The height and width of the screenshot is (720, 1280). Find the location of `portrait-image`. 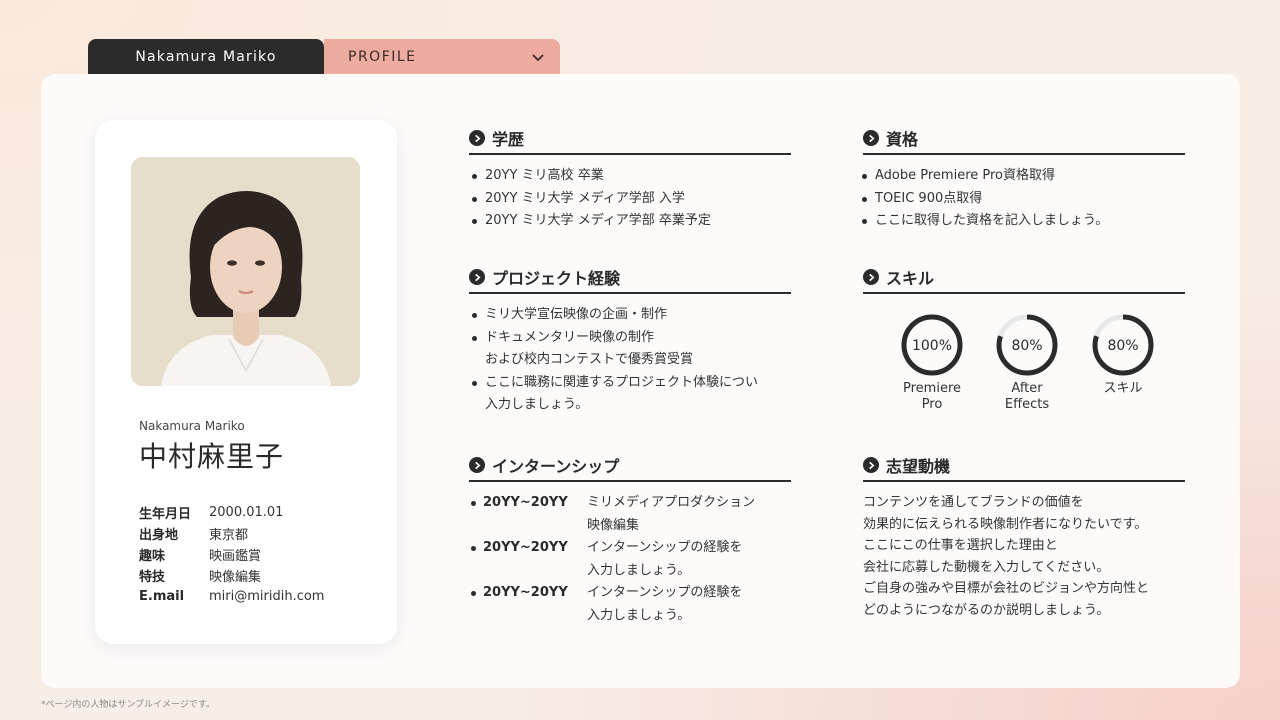

portrait-image is located at coordinates (245, 271).